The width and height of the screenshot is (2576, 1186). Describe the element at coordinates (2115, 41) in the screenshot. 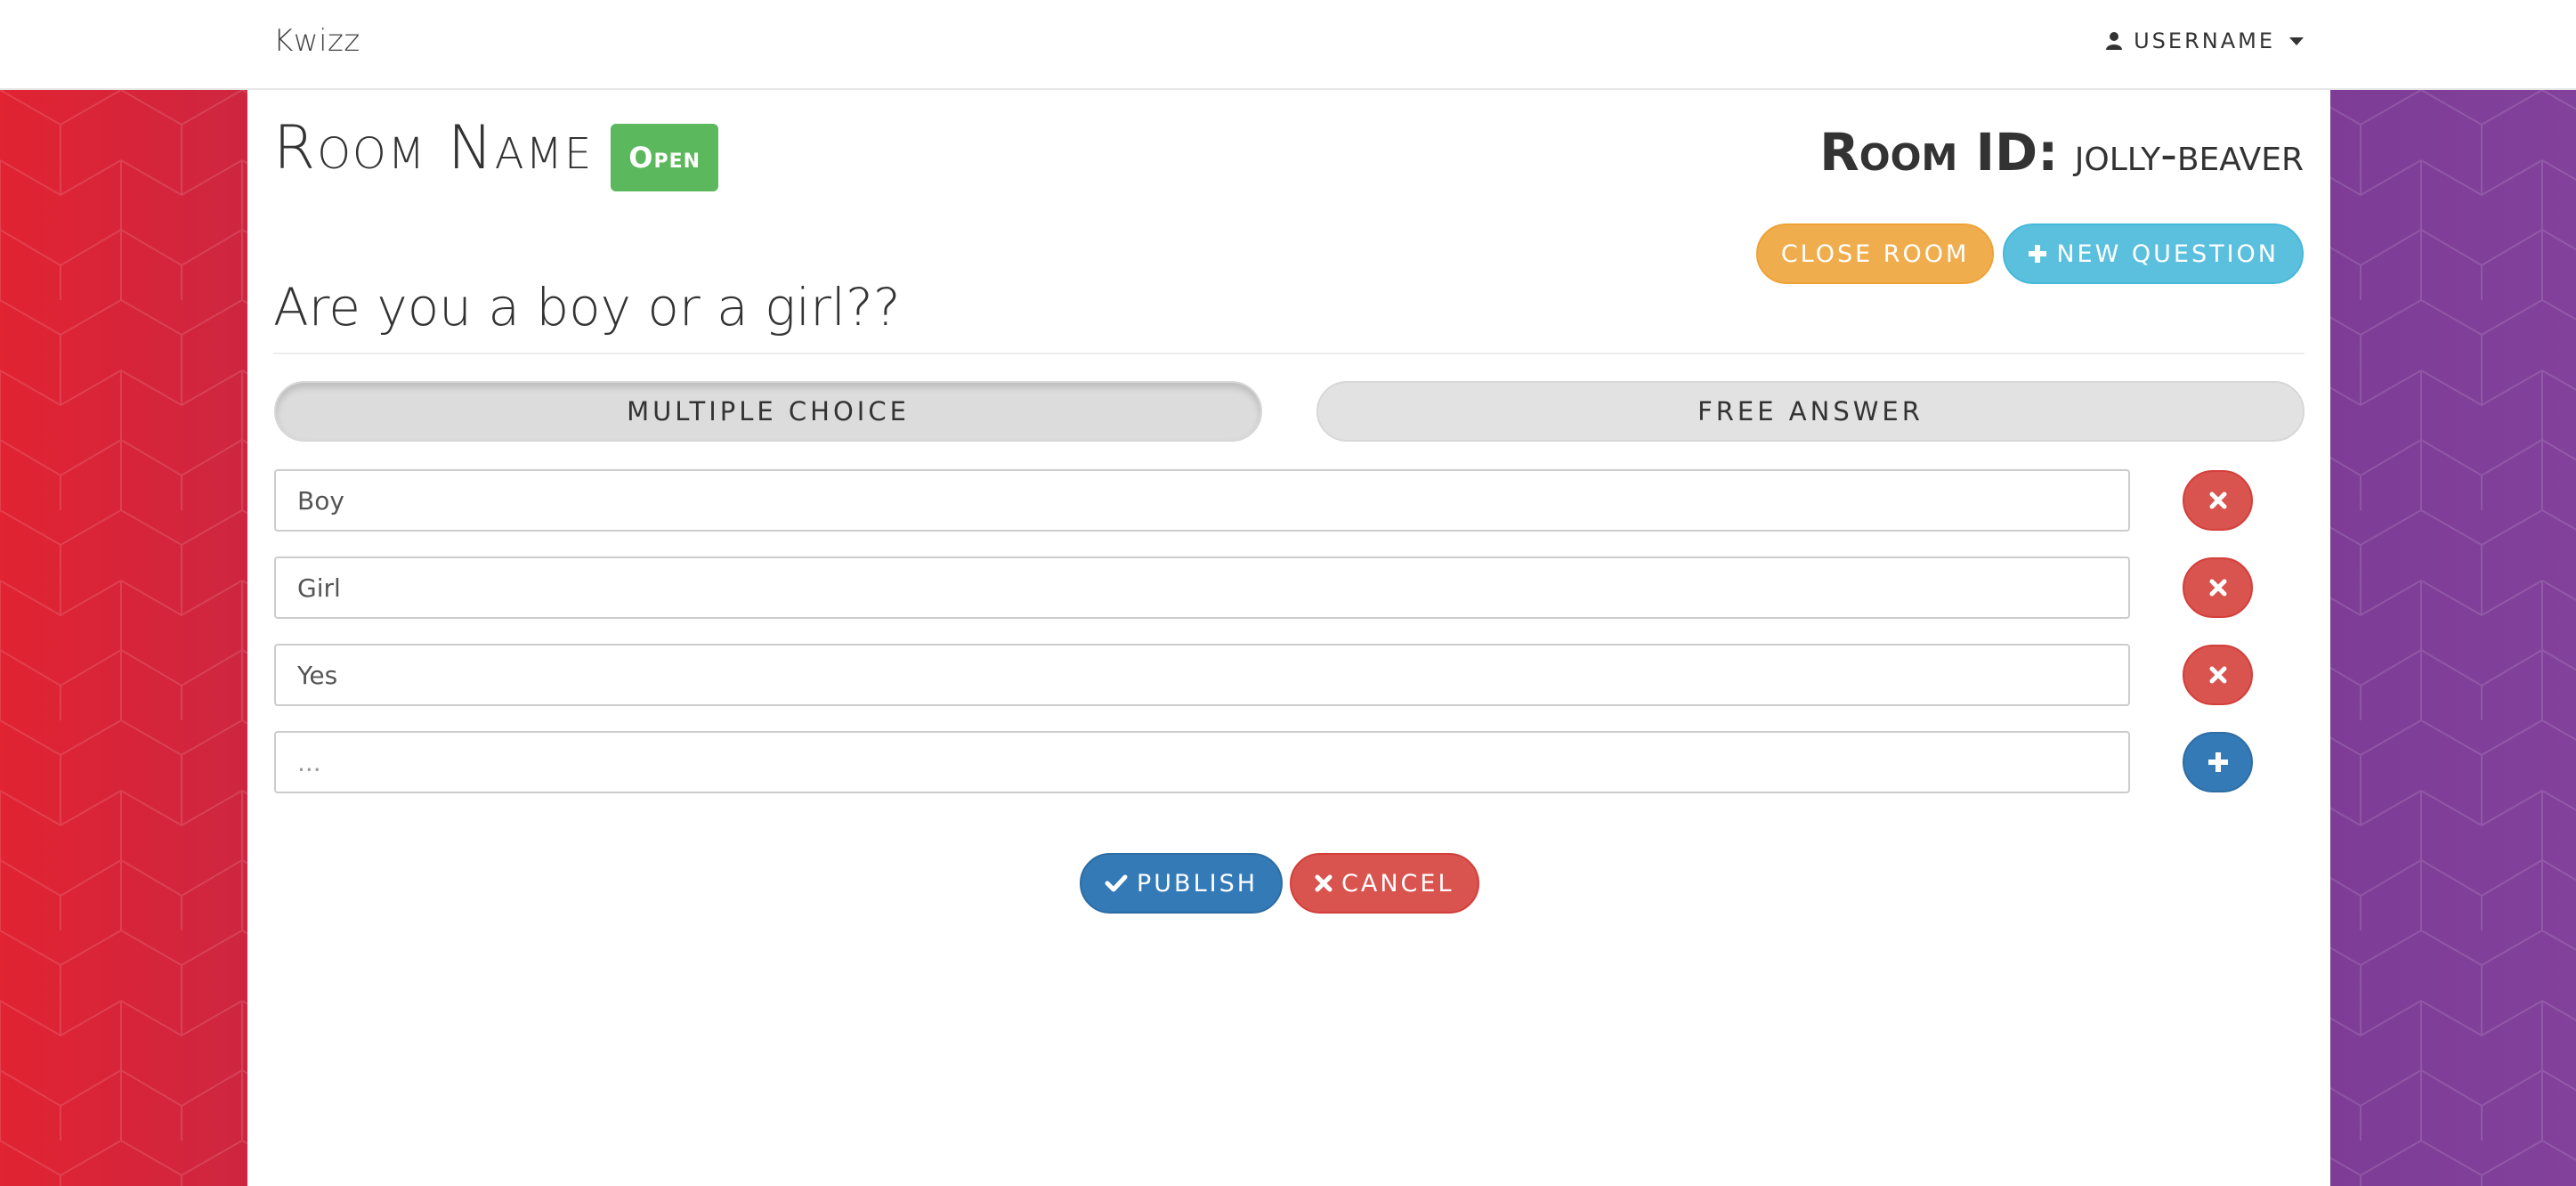

I see `user-icon` at that location.